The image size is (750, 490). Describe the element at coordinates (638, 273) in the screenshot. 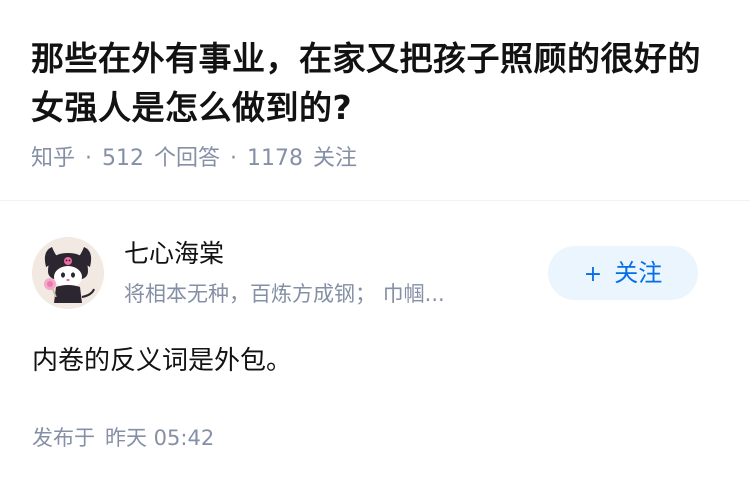

I see `follow-button-label: 关注` at that location.